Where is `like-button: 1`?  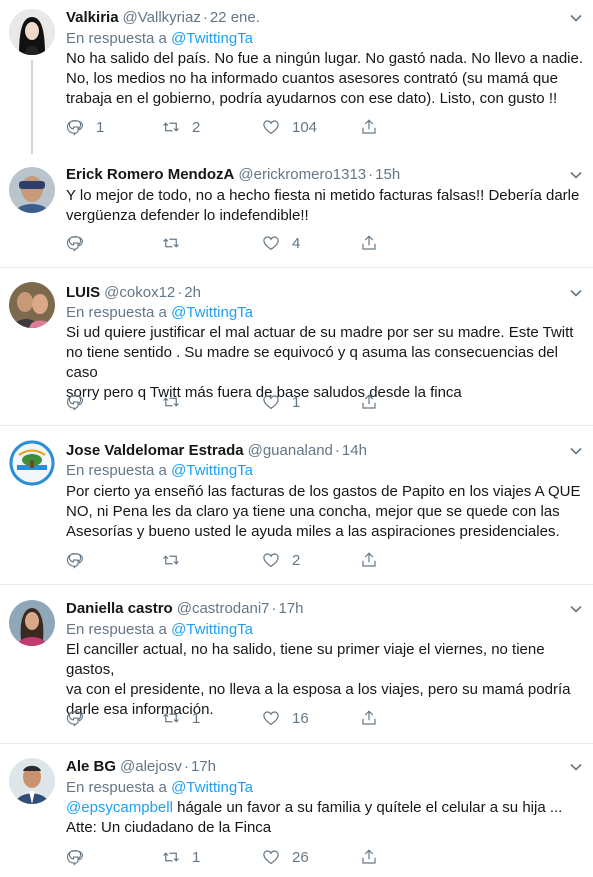 like-button: 1 is located at coordinates (281, 402).